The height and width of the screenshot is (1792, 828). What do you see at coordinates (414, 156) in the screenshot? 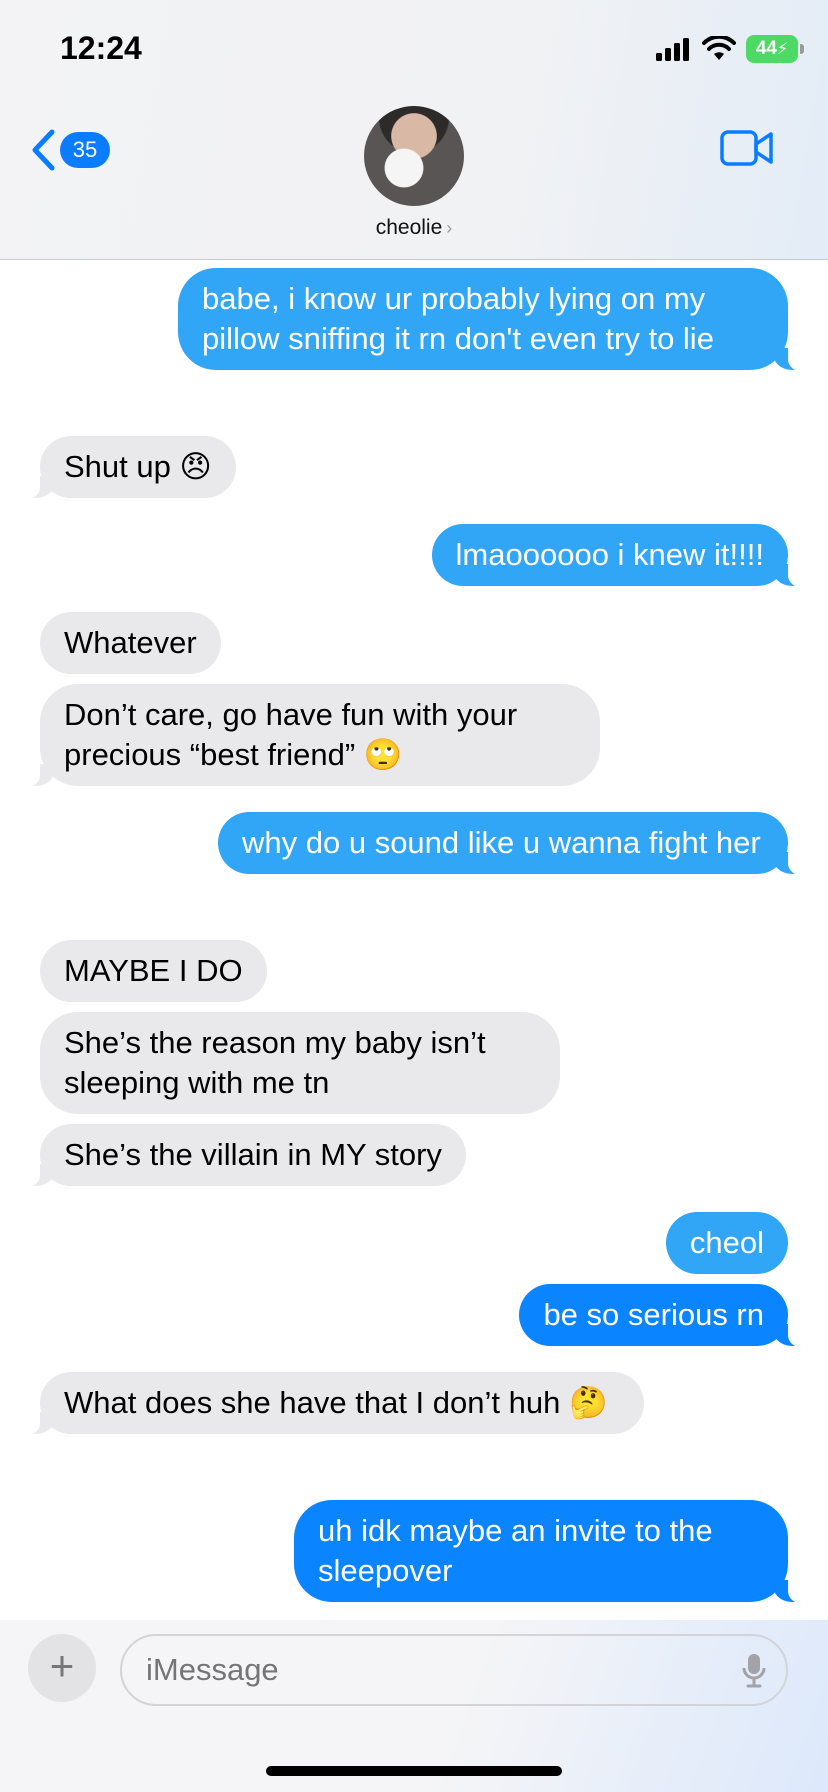
I see `contact-avatar` at bounding box center [414, 156].